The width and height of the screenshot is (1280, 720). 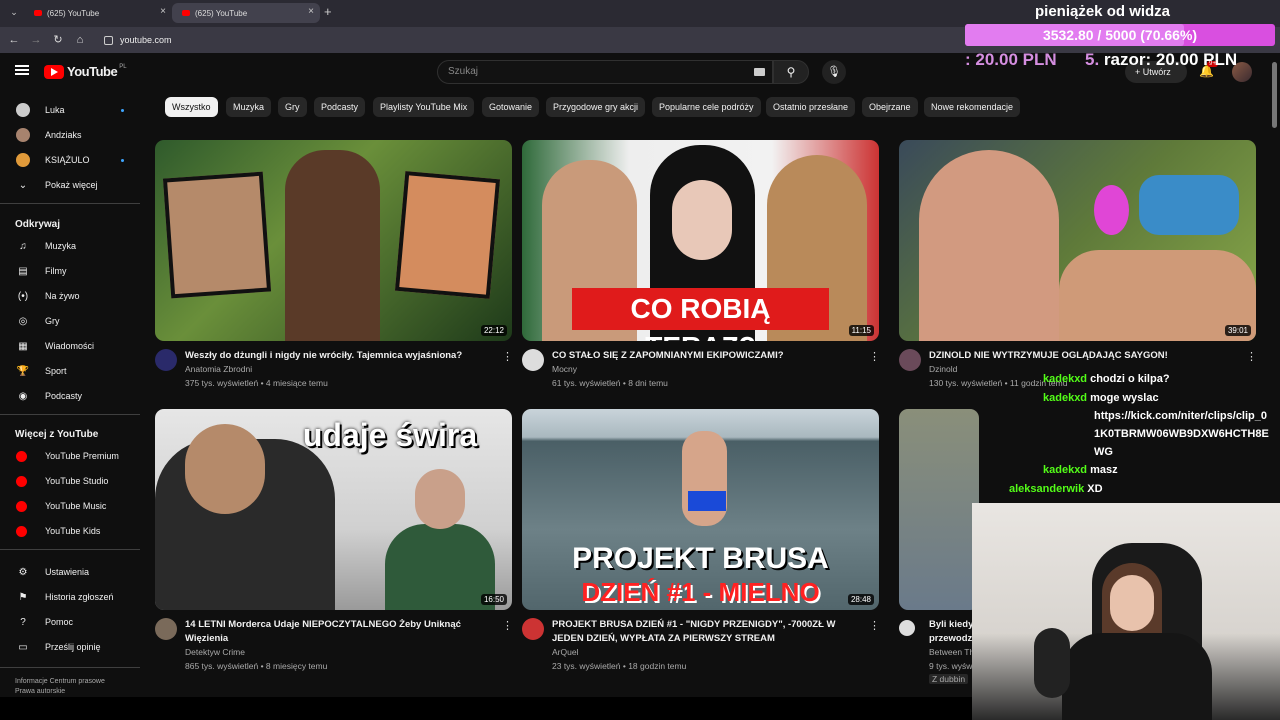 What do you see at coordinates (218, 369) in the screenshot?
I see `channel-name: Anatomia Zbrodni` at bounding box center [218, 369].